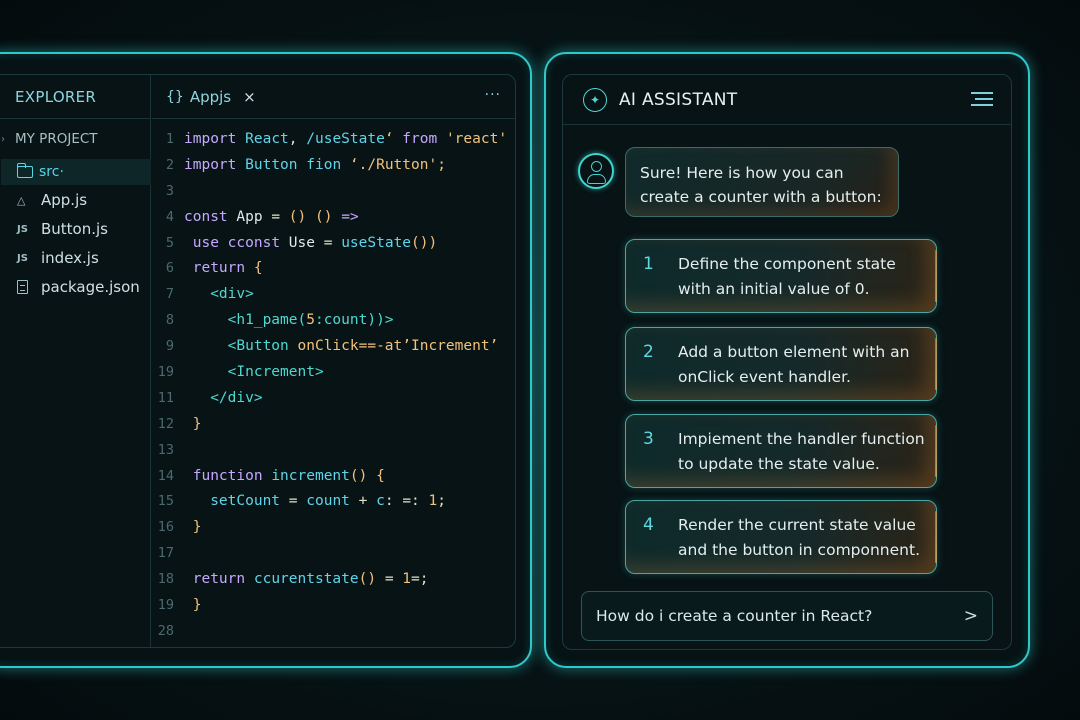  What do you see at coordinates (332, 346) in the screenshot?
I see `code-line: 9 <Button onClick==-at’Increment’` at bounding box center [332, 346].